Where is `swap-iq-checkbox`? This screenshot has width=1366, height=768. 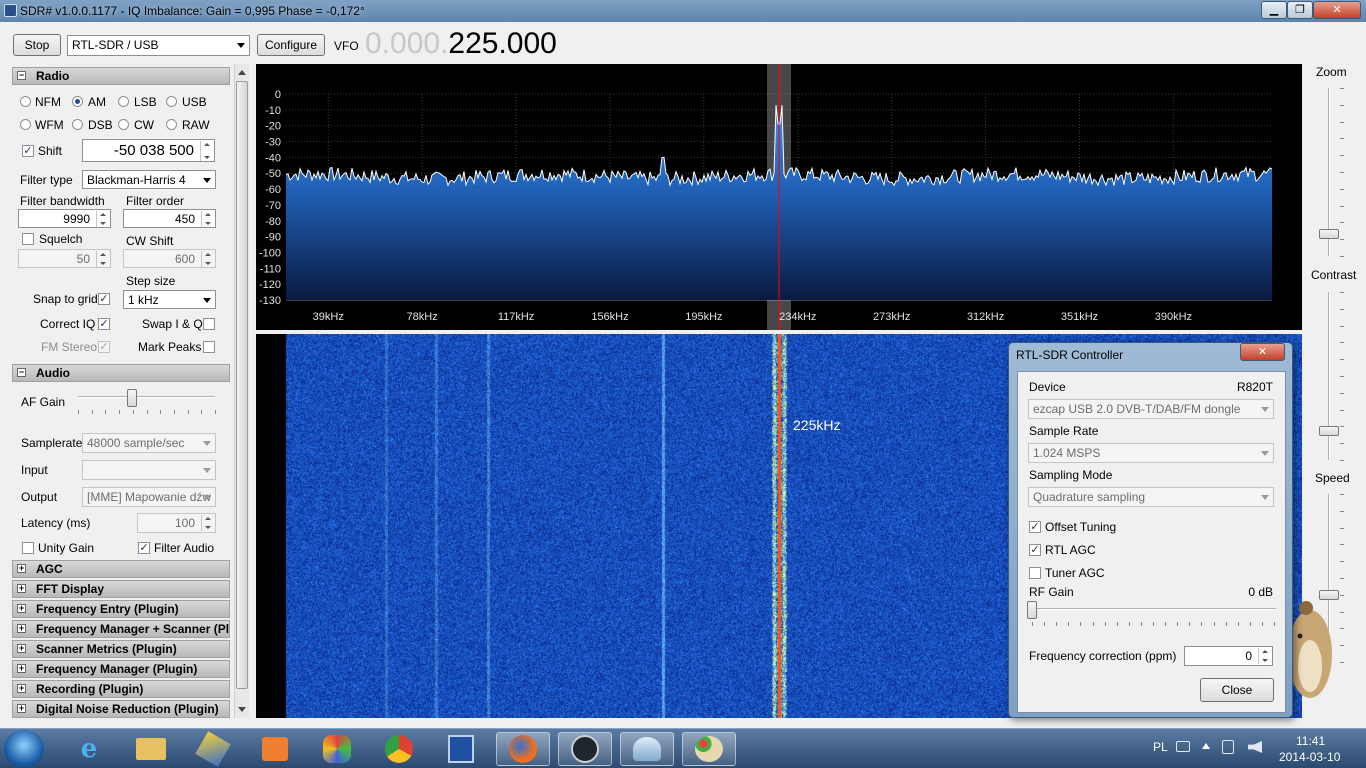
swap-iq-checkbox is located at coordinates (209, 324).